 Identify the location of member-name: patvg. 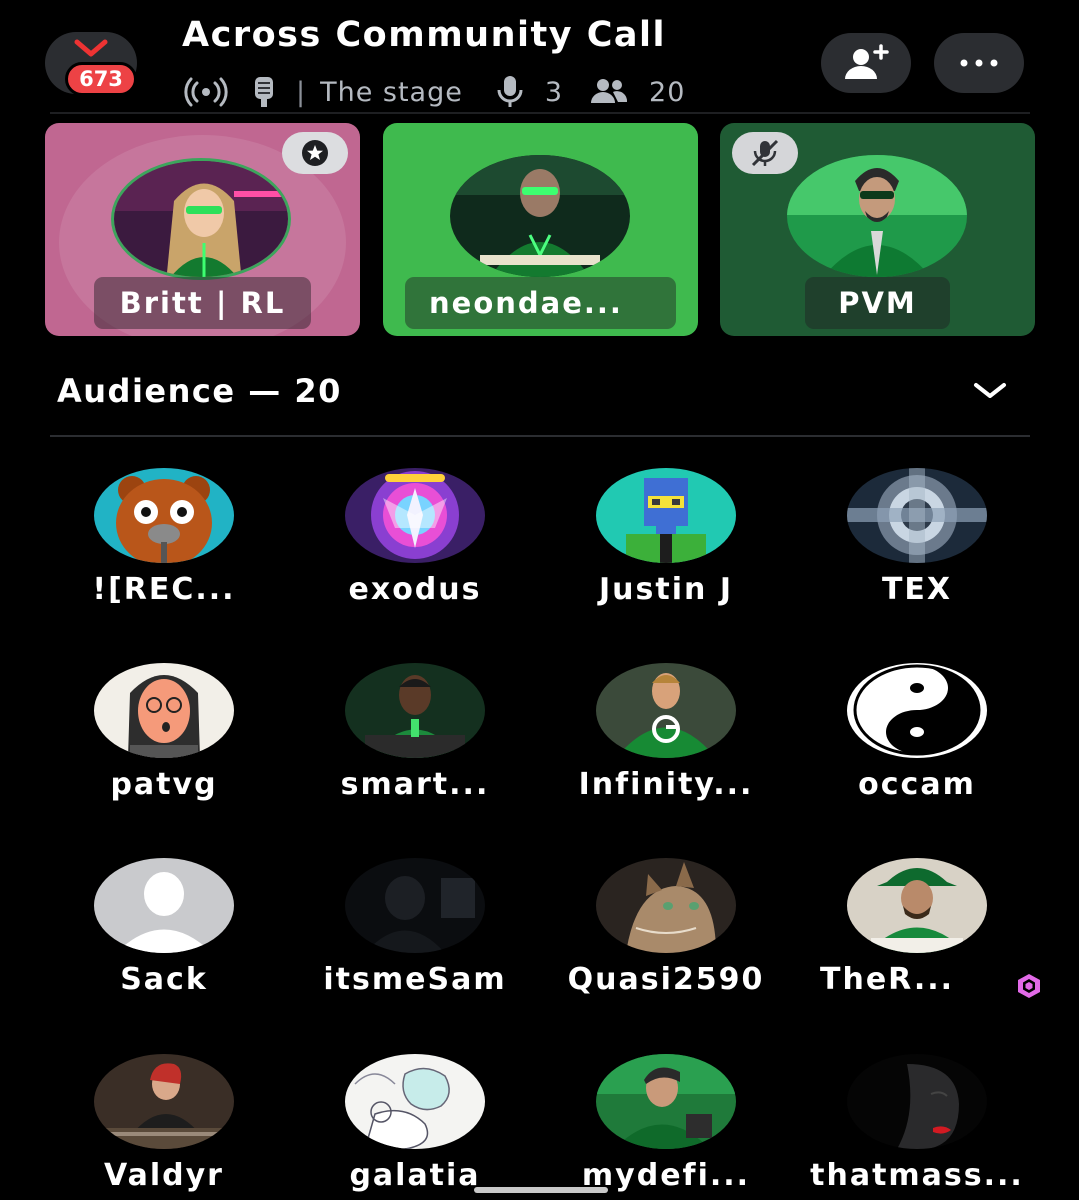
(164, 784).